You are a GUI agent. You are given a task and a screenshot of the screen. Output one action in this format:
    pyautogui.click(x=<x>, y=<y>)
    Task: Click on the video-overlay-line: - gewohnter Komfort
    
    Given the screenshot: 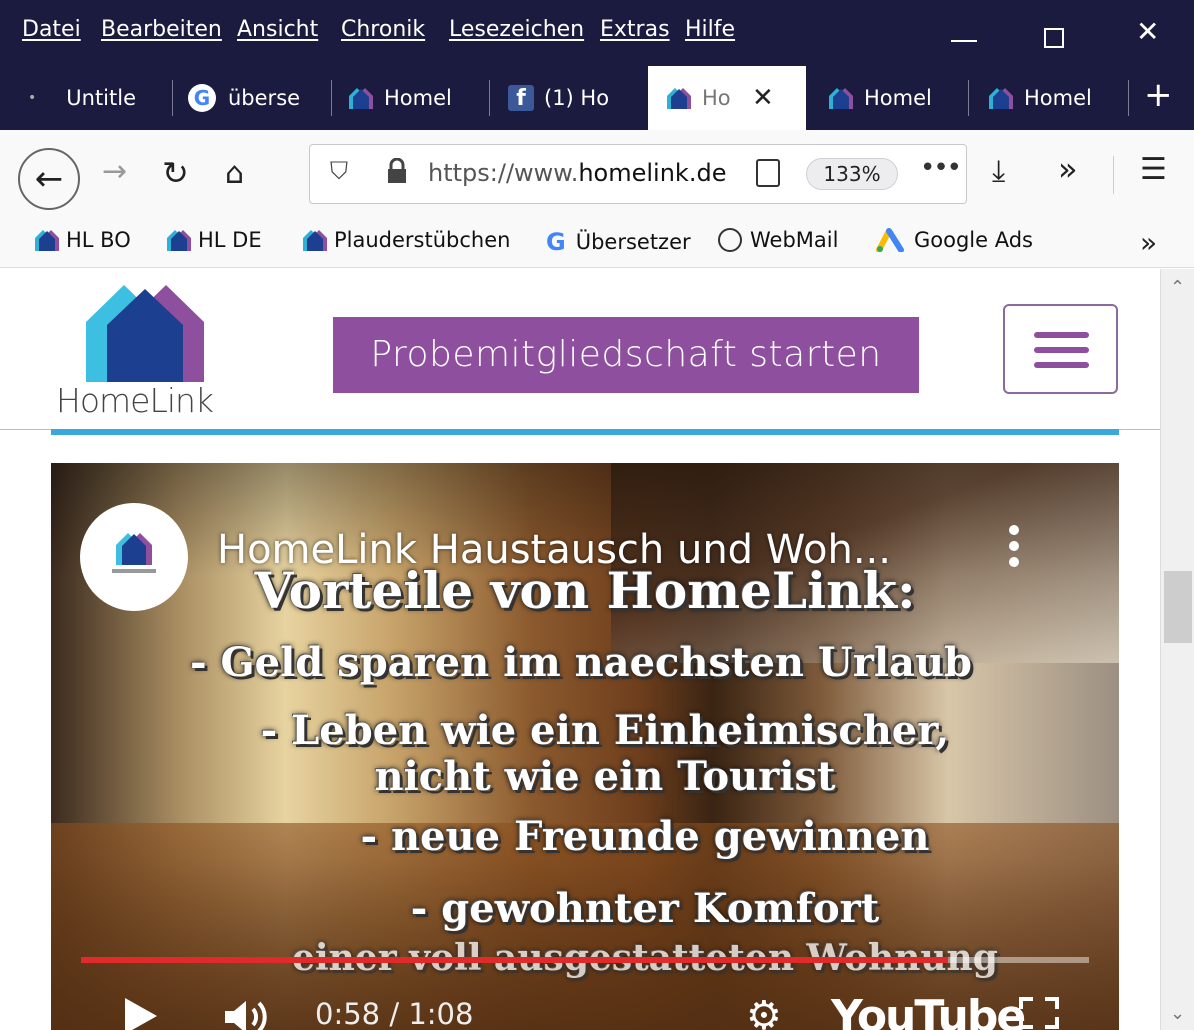 What is the action you would take?
    pyautogui.click(x=645, y=908)
    